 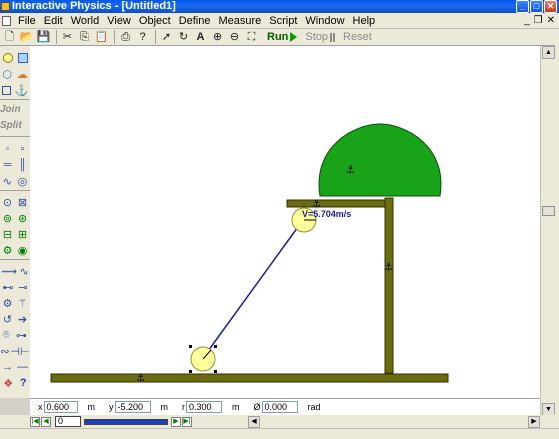 What do you see at coordinates (7, 234) in the screenshot?
I see `keyed-joint-icon: ⊟` at bounding box center [7, 234].